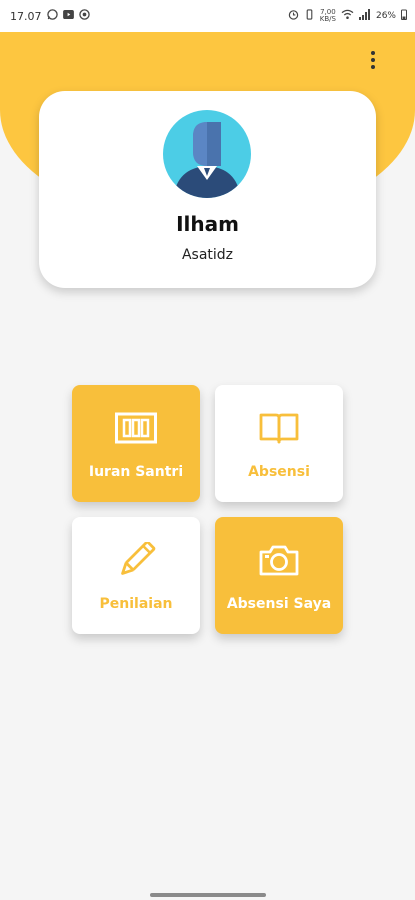 This screenshot has width=415, height=900. What do you see at coordinates (136, 559) in the screenshot?
I see `pencil-icon` at bounding box center [136, 559].